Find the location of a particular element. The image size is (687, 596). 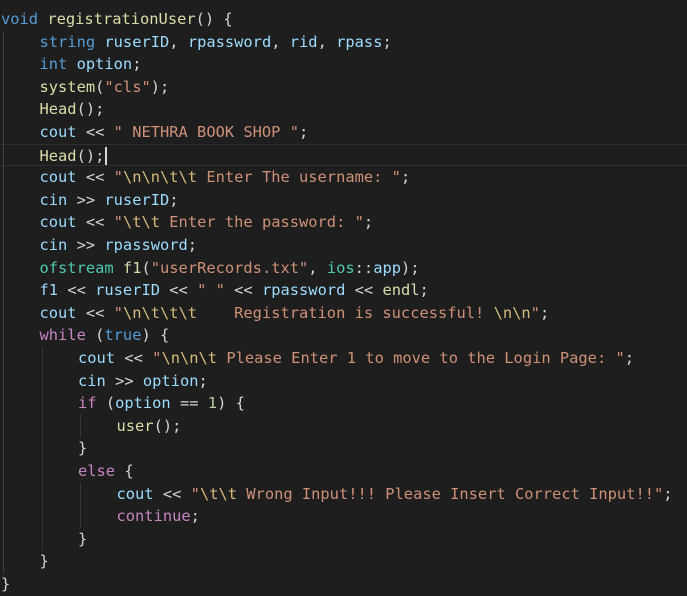

code-token: void is located at coordinates (20, 19).